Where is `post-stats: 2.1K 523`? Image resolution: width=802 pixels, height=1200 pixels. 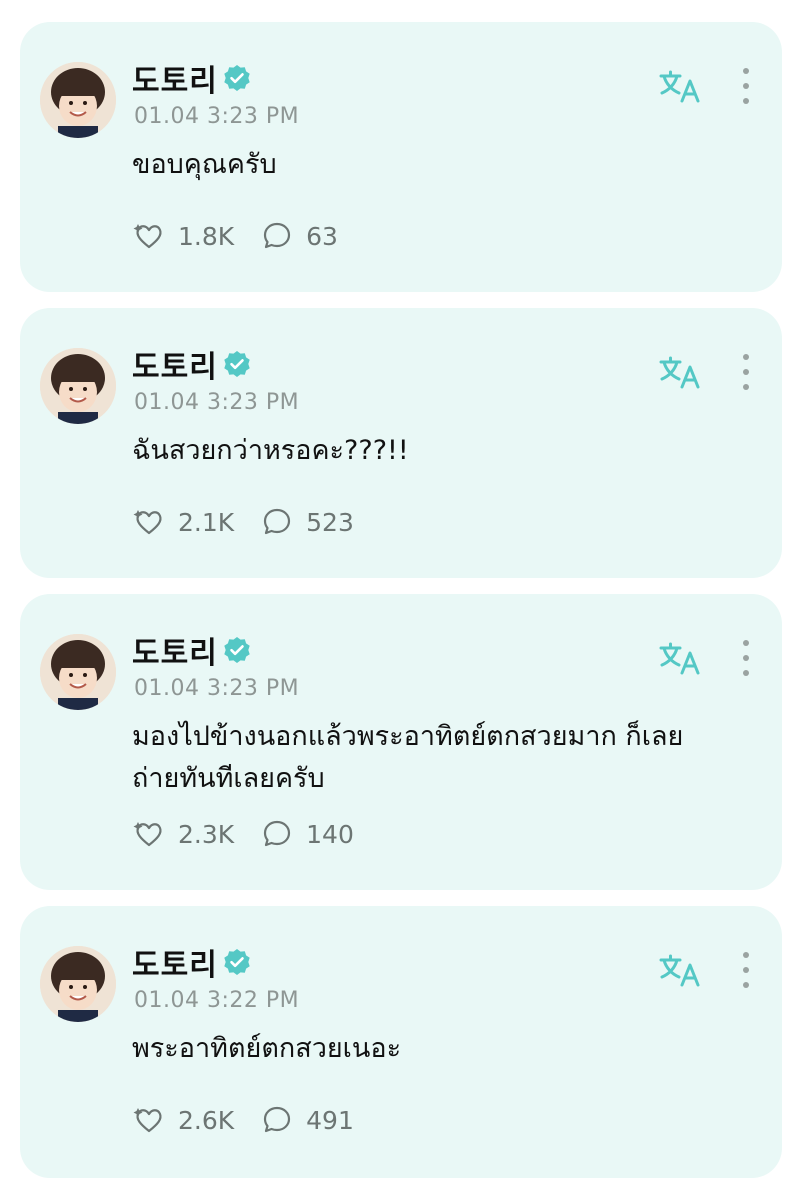 post-stats: 2.1K 523 is located at coordinates (256, 522).